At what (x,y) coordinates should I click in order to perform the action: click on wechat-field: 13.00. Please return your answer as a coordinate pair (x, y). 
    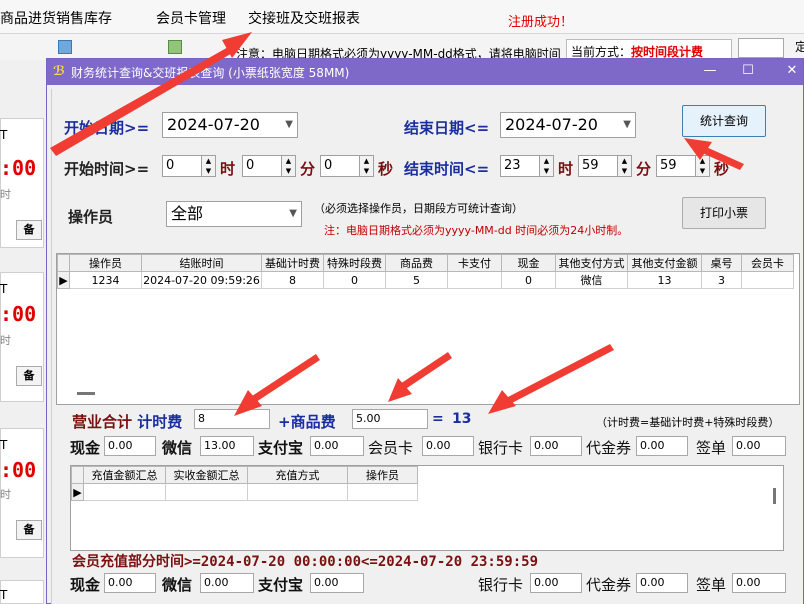
    Looking at the image, I should click on (227, 446).